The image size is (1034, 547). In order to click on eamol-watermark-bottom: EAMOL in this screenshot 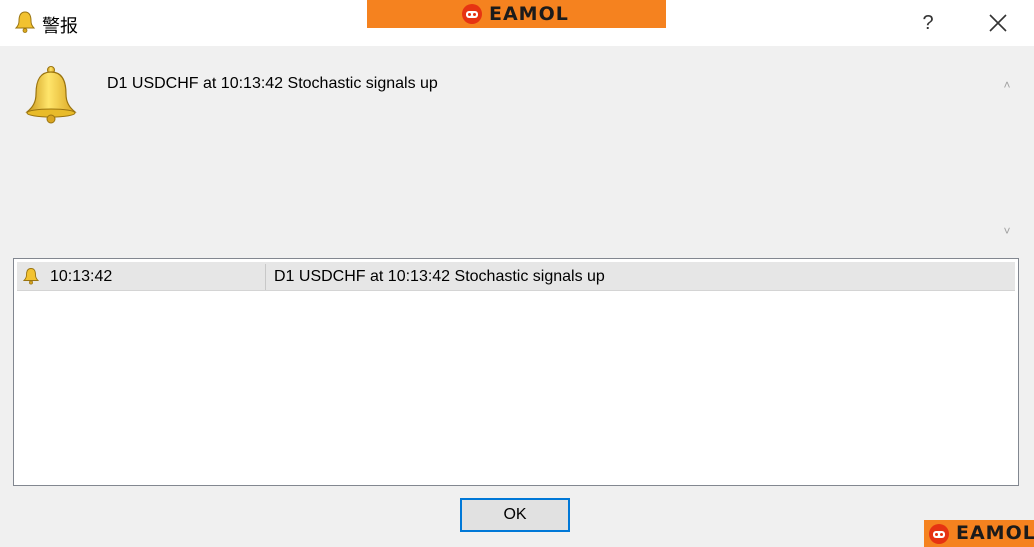, I will do `click(979, 533)`.